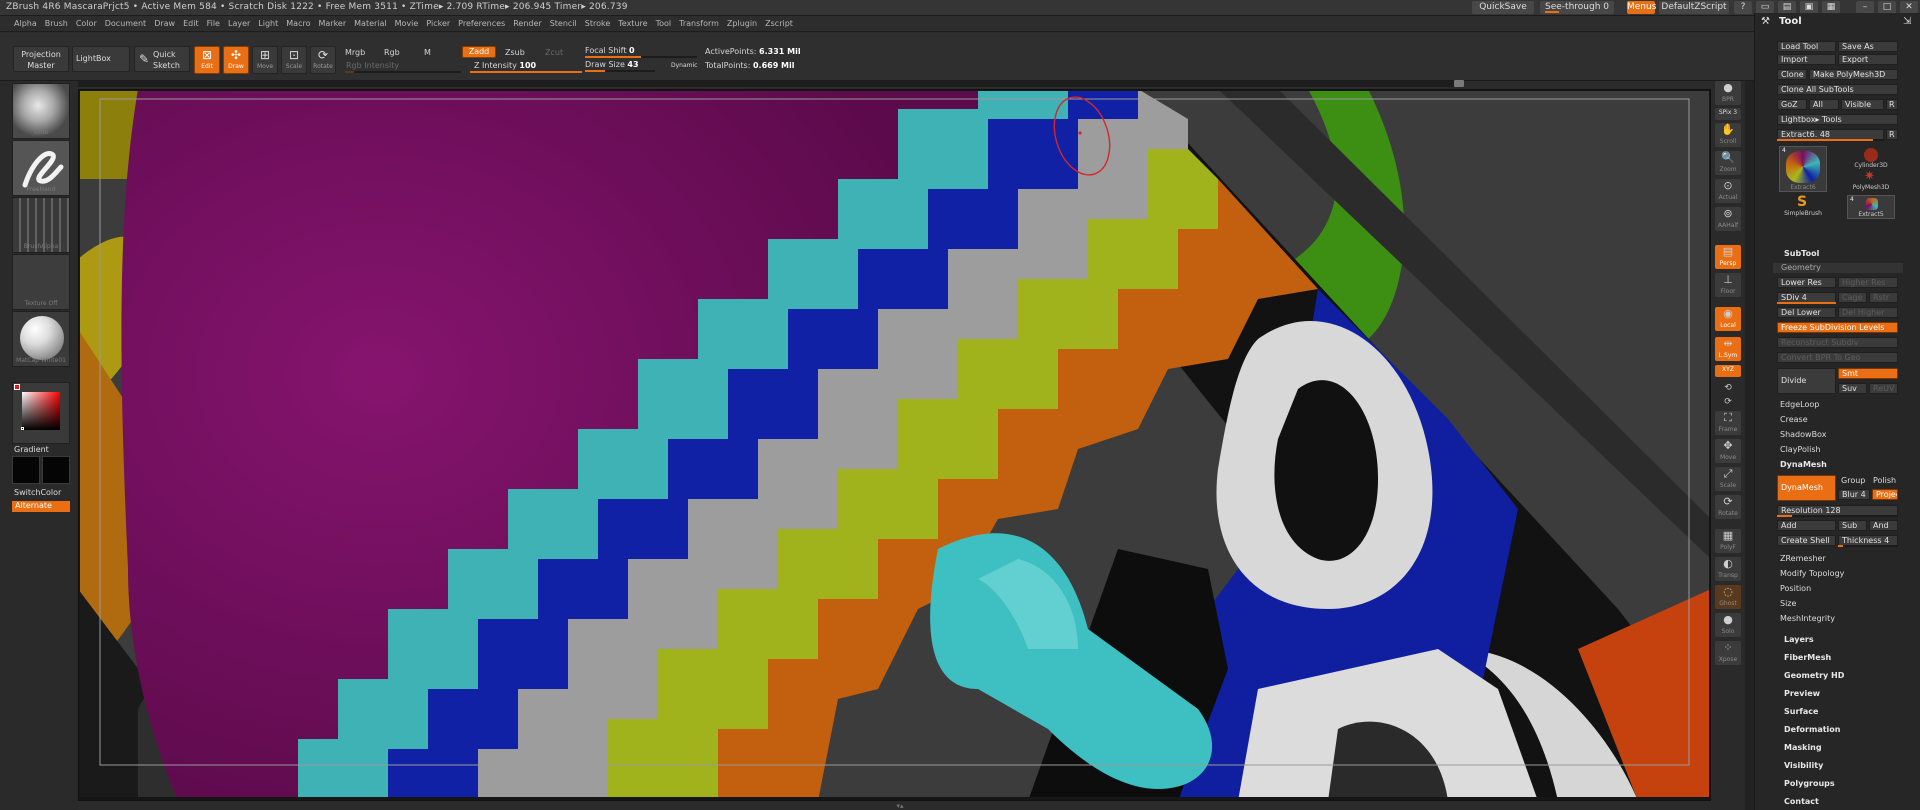 The width and height of the screenshot is (1920, 810). What do you see at coordinates (125, 23) in the screenshot?
I see `menu-document: Document` at bounding box center [125, 23].